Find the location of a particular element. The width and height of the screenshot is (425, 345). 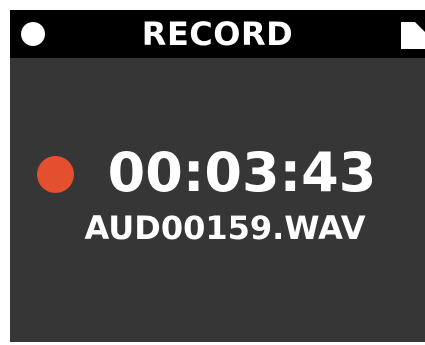

screen-title: RECORD is located at coordinates (217, 34).